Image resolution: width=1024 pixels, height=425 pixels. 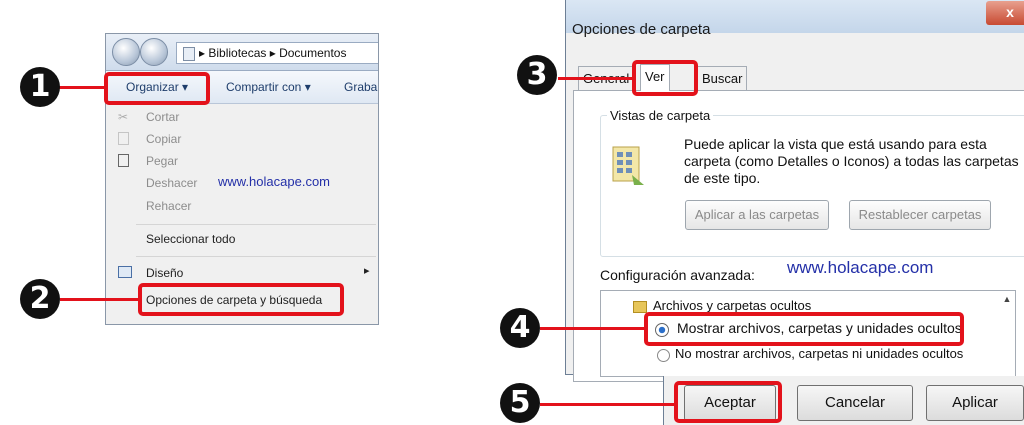 I want to click on callout-badge-4: 4, so click(x=520, y=328).